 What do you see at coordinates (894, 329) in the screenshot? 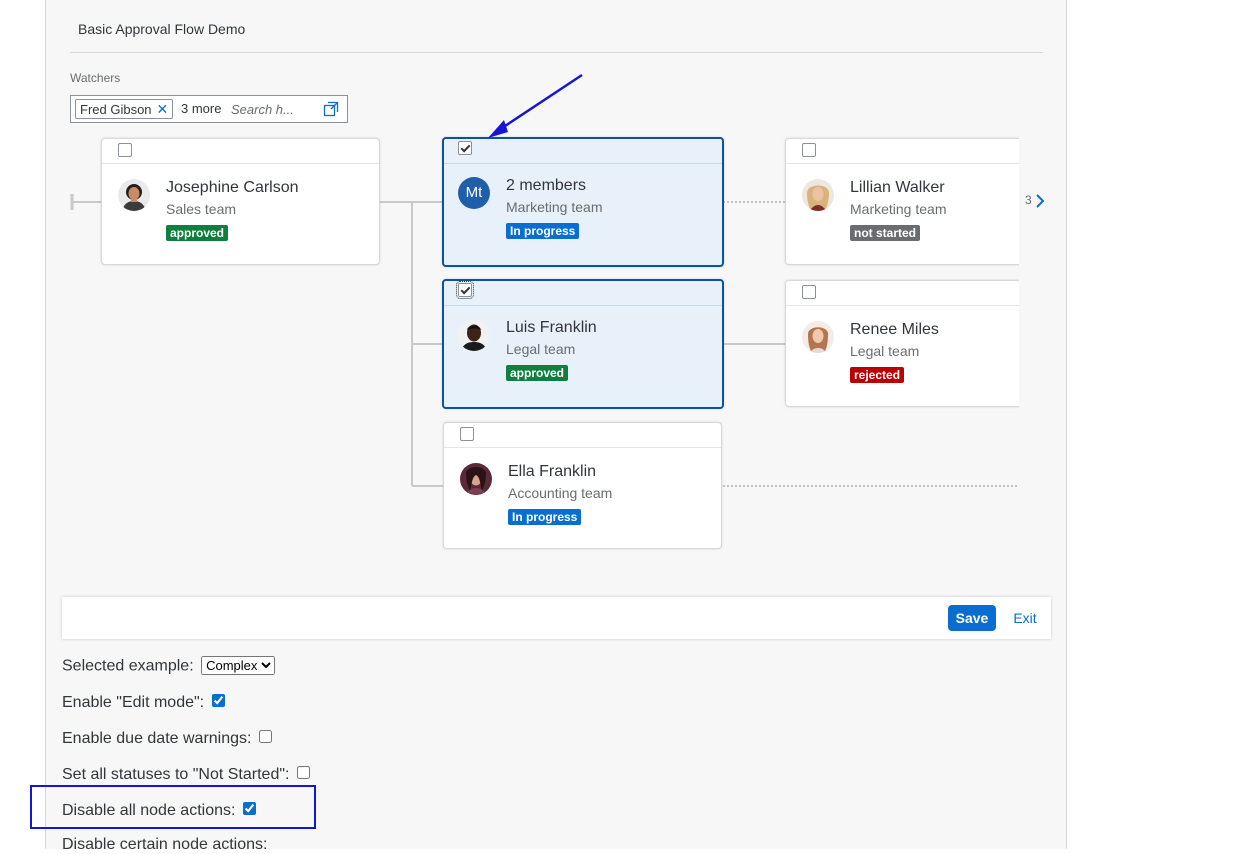
I see `node-name: Renee Miles` at bounding box center [894, 329].